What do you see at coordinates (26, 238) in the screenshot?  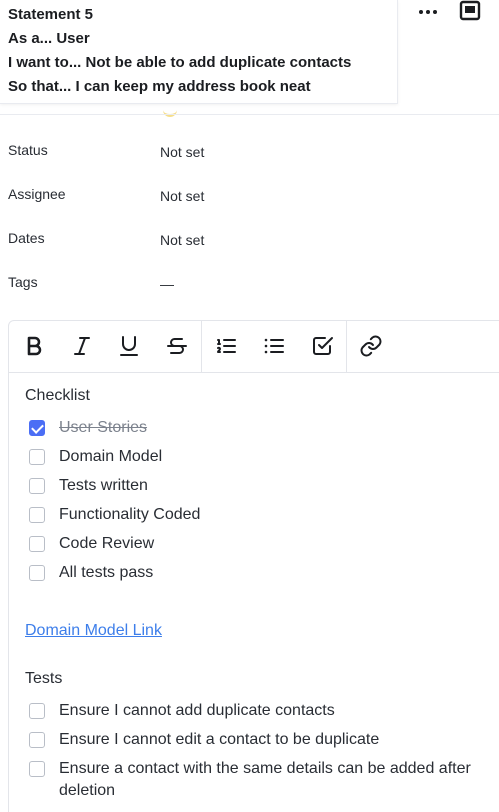 I see `dates-label: Dates` at bounding box center [26, 238].